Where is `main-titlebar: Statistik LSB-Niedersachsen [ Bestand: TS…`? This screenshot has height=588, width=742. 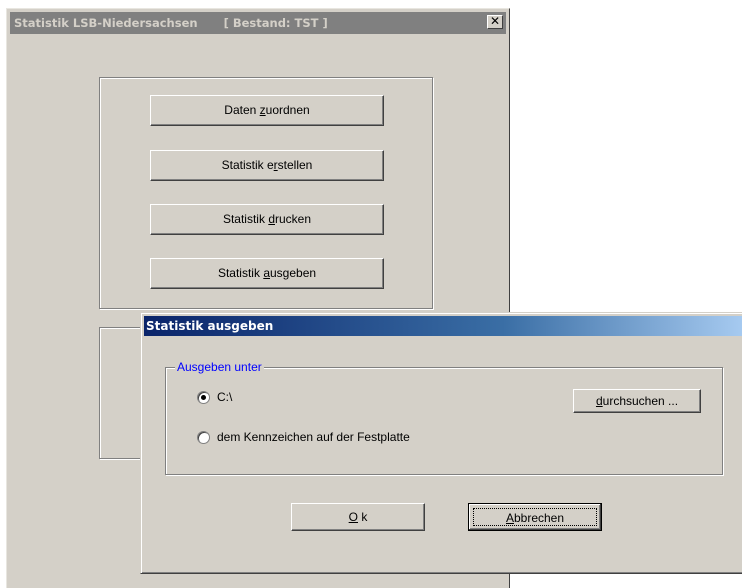 main-titlebar: Statistik LSB-Niedersachsen [ Bestand: TS… is located at coordinates (258, 23).